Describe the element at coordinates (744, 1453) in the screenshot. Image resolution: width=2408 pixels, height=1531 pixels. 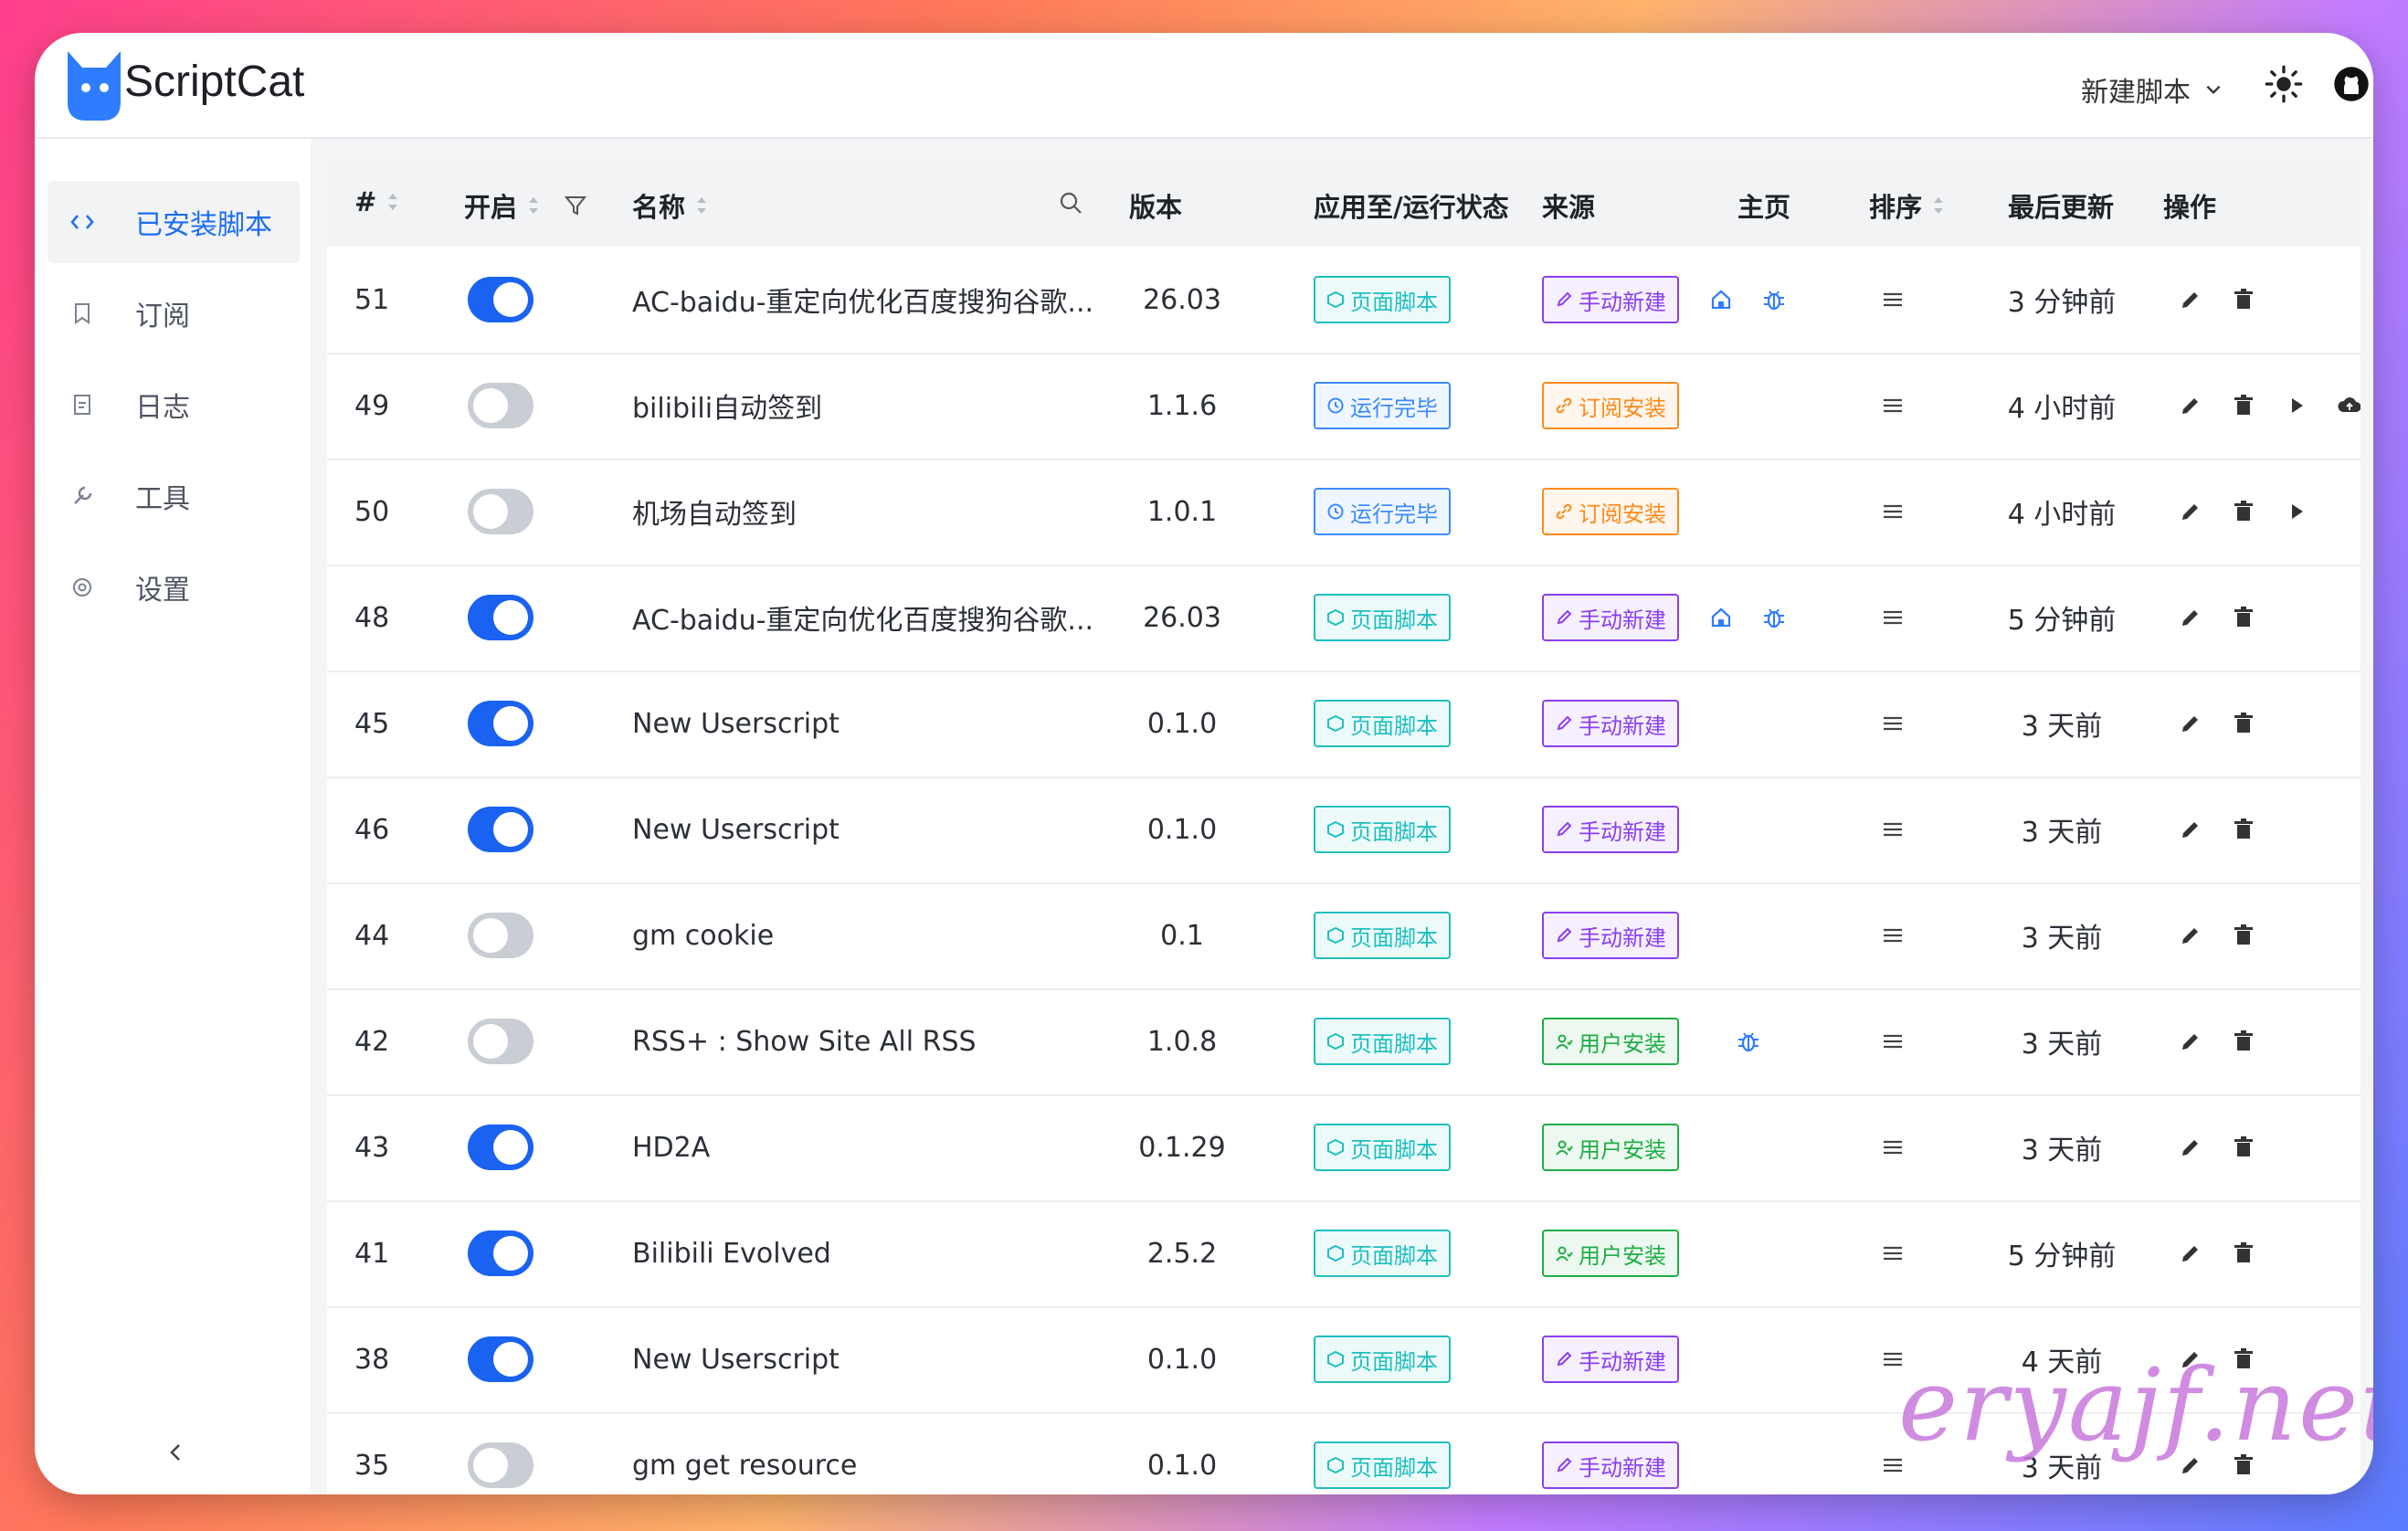
I see `script-name: gm get resource` at that location.